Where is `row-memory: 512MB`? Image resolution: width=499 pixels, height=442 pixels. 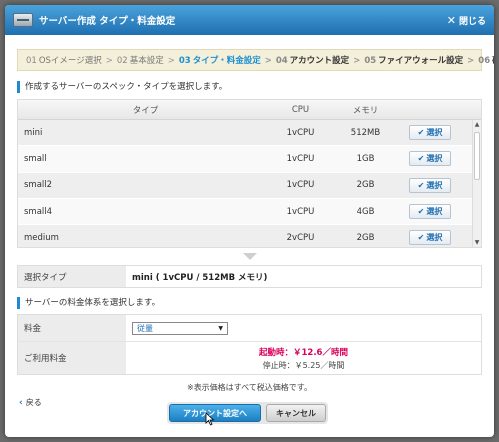 row-memory: 512MB is located at coordinates (365, 132).